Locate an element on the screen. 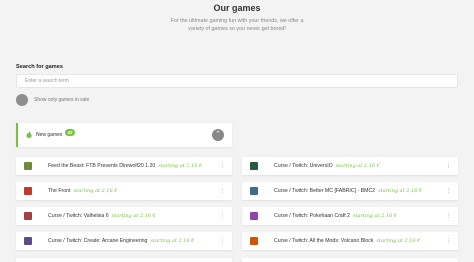 The image size is (474, 262). sale-toggle-label: Show only games in sale is located at coordinates (62, 100).